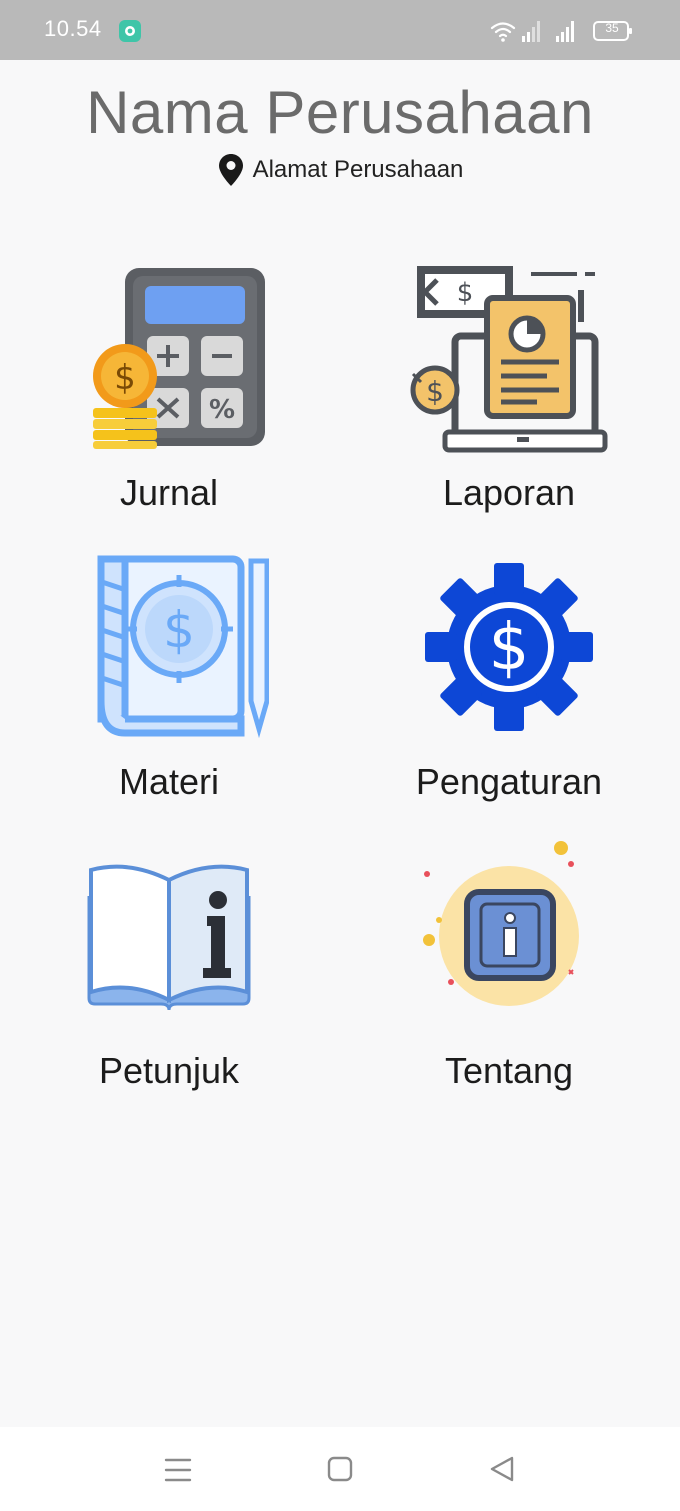  What do you see at coordinates (169, 781) in the screenshot?
I see `menu-label-materi: Materi` at bounding box center [169, 781].